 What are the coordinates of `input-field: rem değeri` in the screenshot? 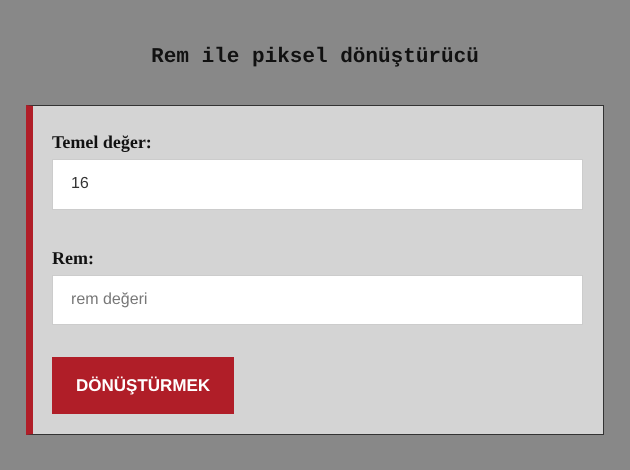 It's located at (317, 300).